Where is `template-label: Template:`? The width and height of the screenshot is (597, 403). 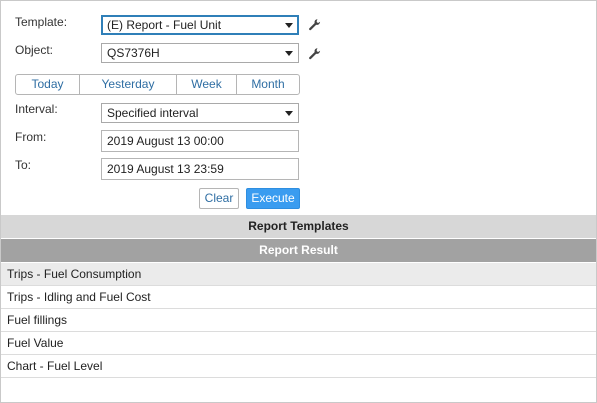
template-label: Template: is located at coordinates (41, 22).